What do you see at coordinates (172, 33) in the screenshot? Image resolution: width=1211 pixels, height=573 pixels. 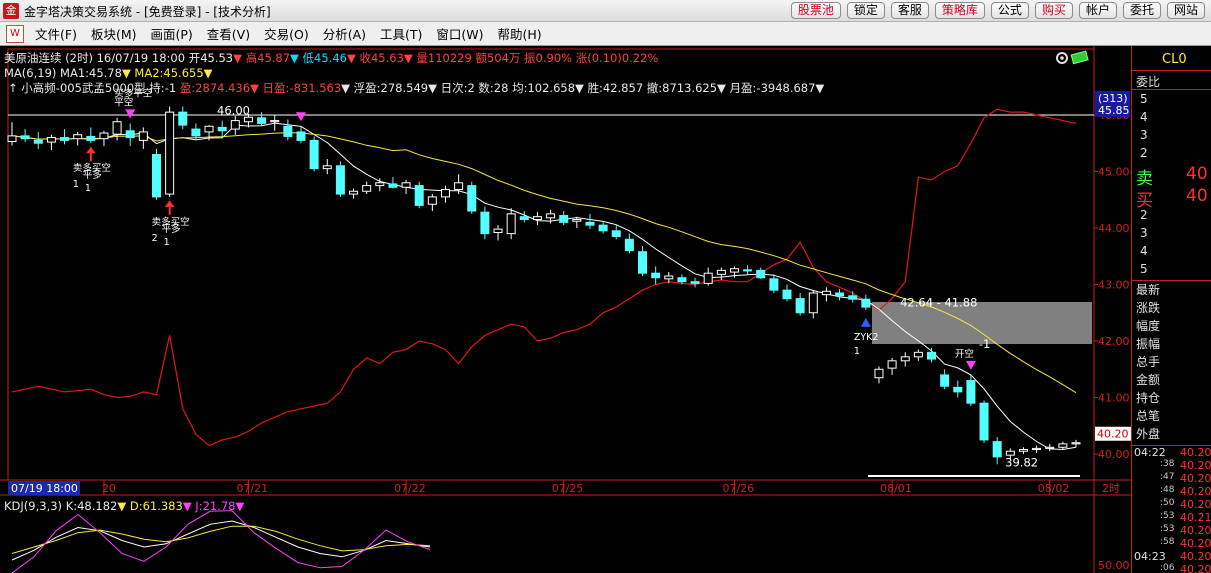 I see `menu-item-2: 画面(P)` at bounding box center [172, 33].